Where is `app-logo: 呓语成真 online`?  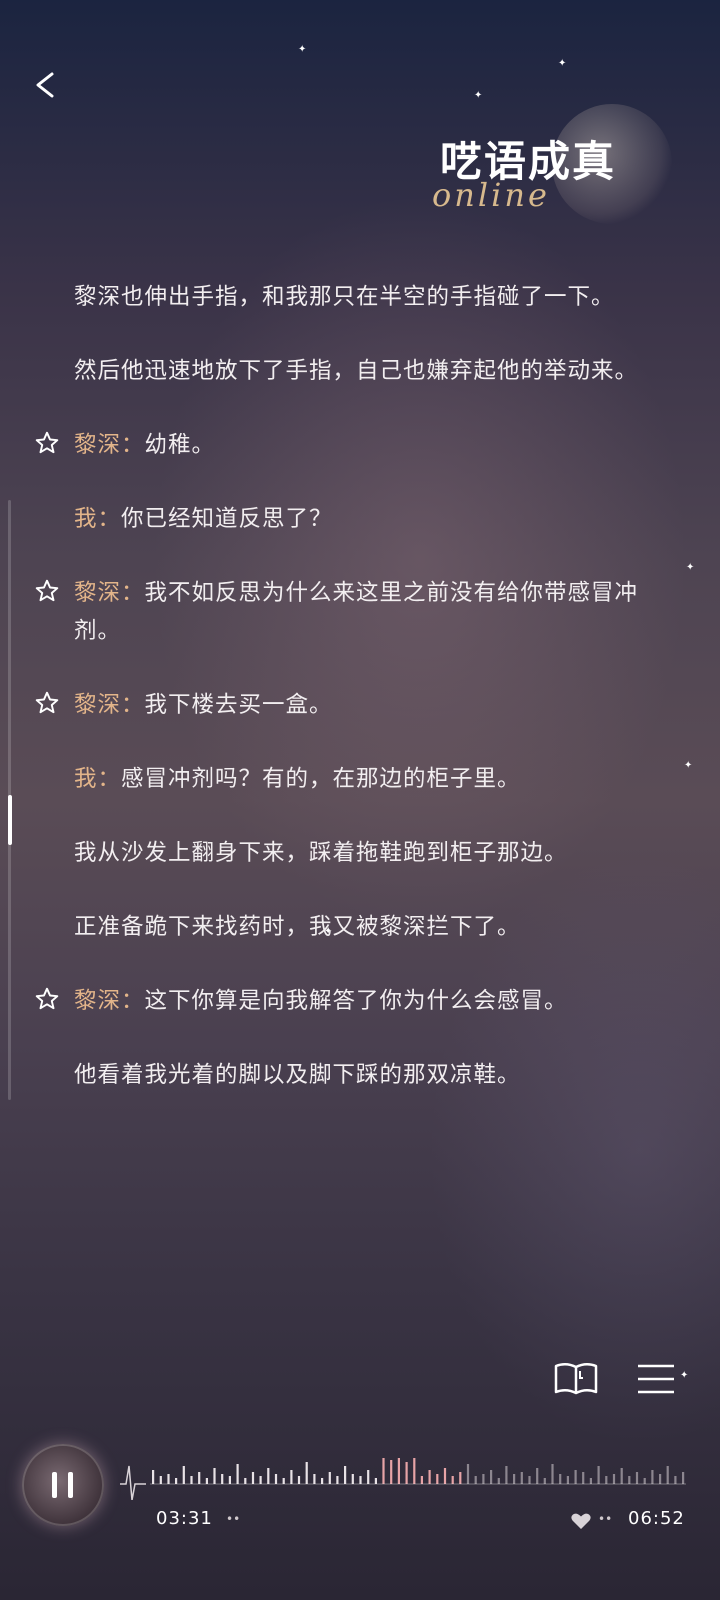 app-logo: 呓语成真 online is located at coordinates (556, 171).